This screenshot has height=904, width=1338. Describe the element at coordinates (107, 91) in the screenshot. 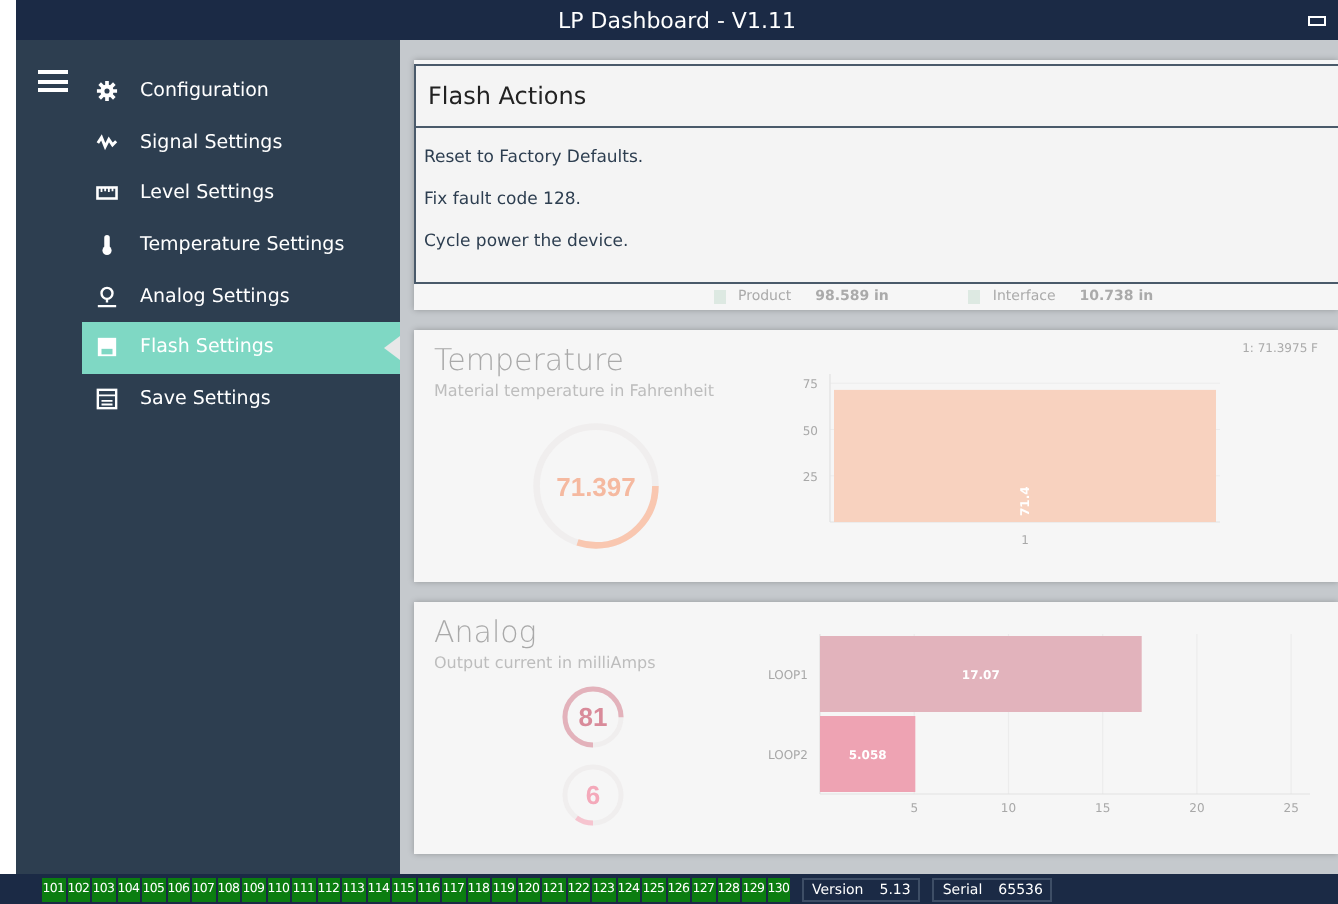

I see `gear-icon` at that location.